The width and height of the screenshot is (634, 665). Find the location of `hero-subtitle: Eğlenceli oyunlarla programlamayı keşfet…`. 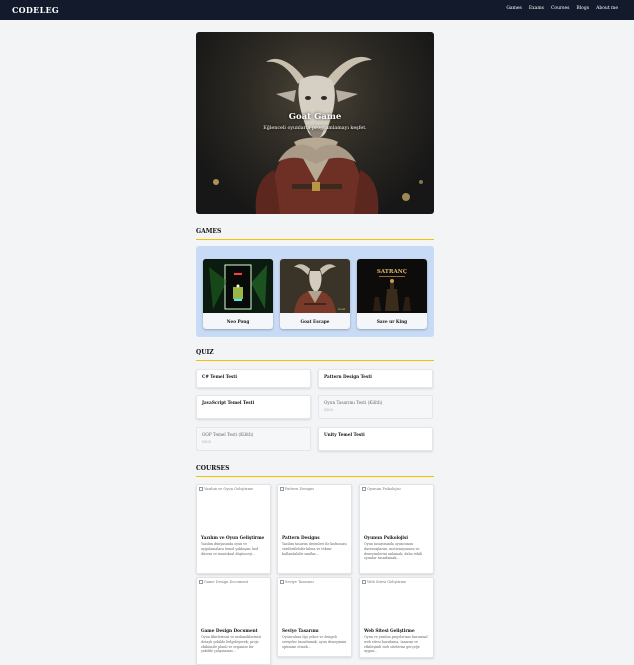

hero-subtitle: Eğlenceli oyunlarla programlamayı keşfet… is located at coordinates (315, 128).